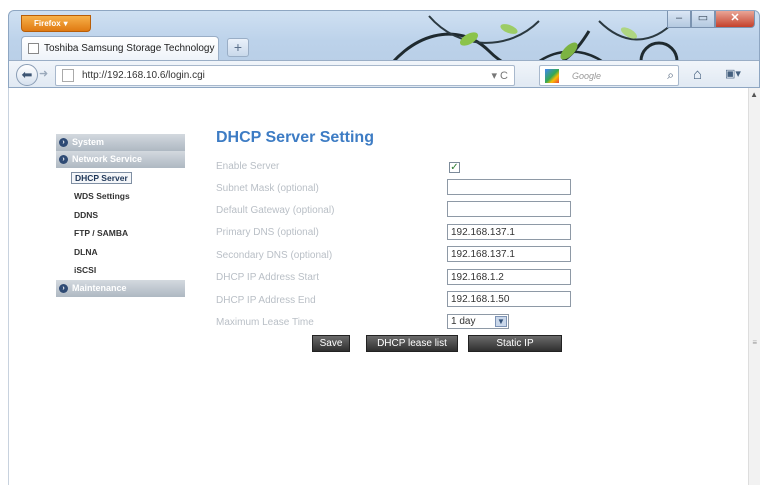  I want to click on label-primary-dns: Primary DNS (optional), so click(267, 232).